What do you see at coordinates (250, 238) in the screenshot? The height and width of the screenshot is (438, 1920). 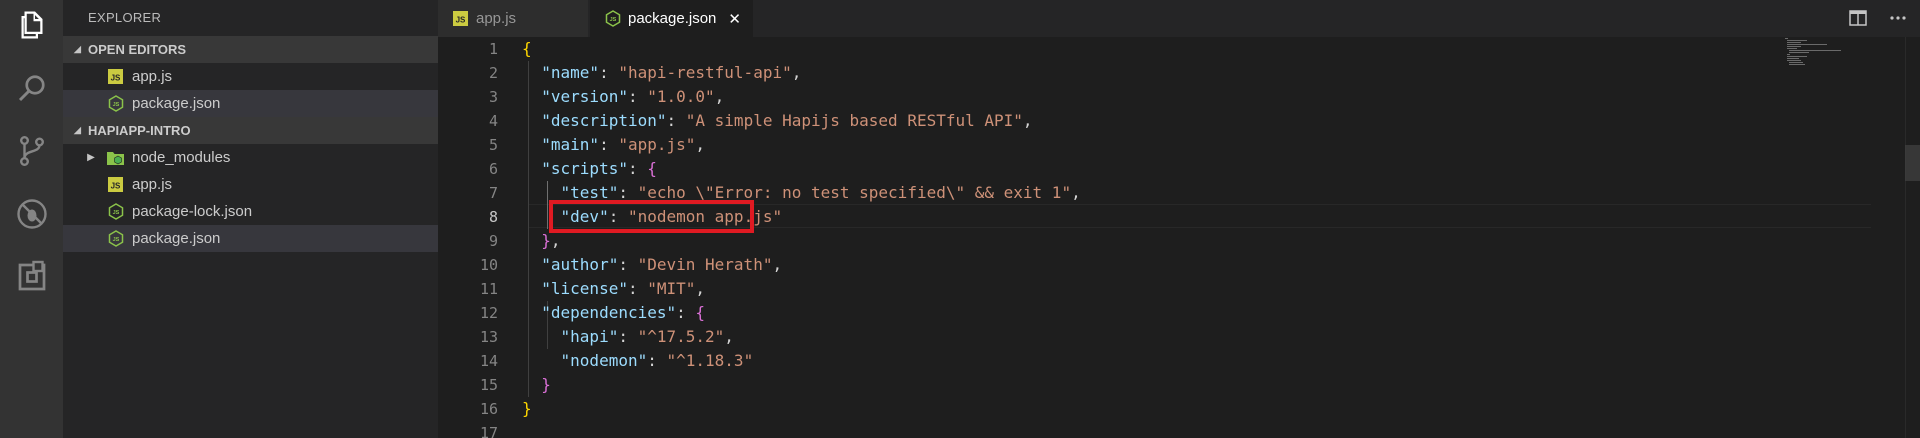 I see `tree-item-package-json: JS package.json` at bounding box center [250, 238].